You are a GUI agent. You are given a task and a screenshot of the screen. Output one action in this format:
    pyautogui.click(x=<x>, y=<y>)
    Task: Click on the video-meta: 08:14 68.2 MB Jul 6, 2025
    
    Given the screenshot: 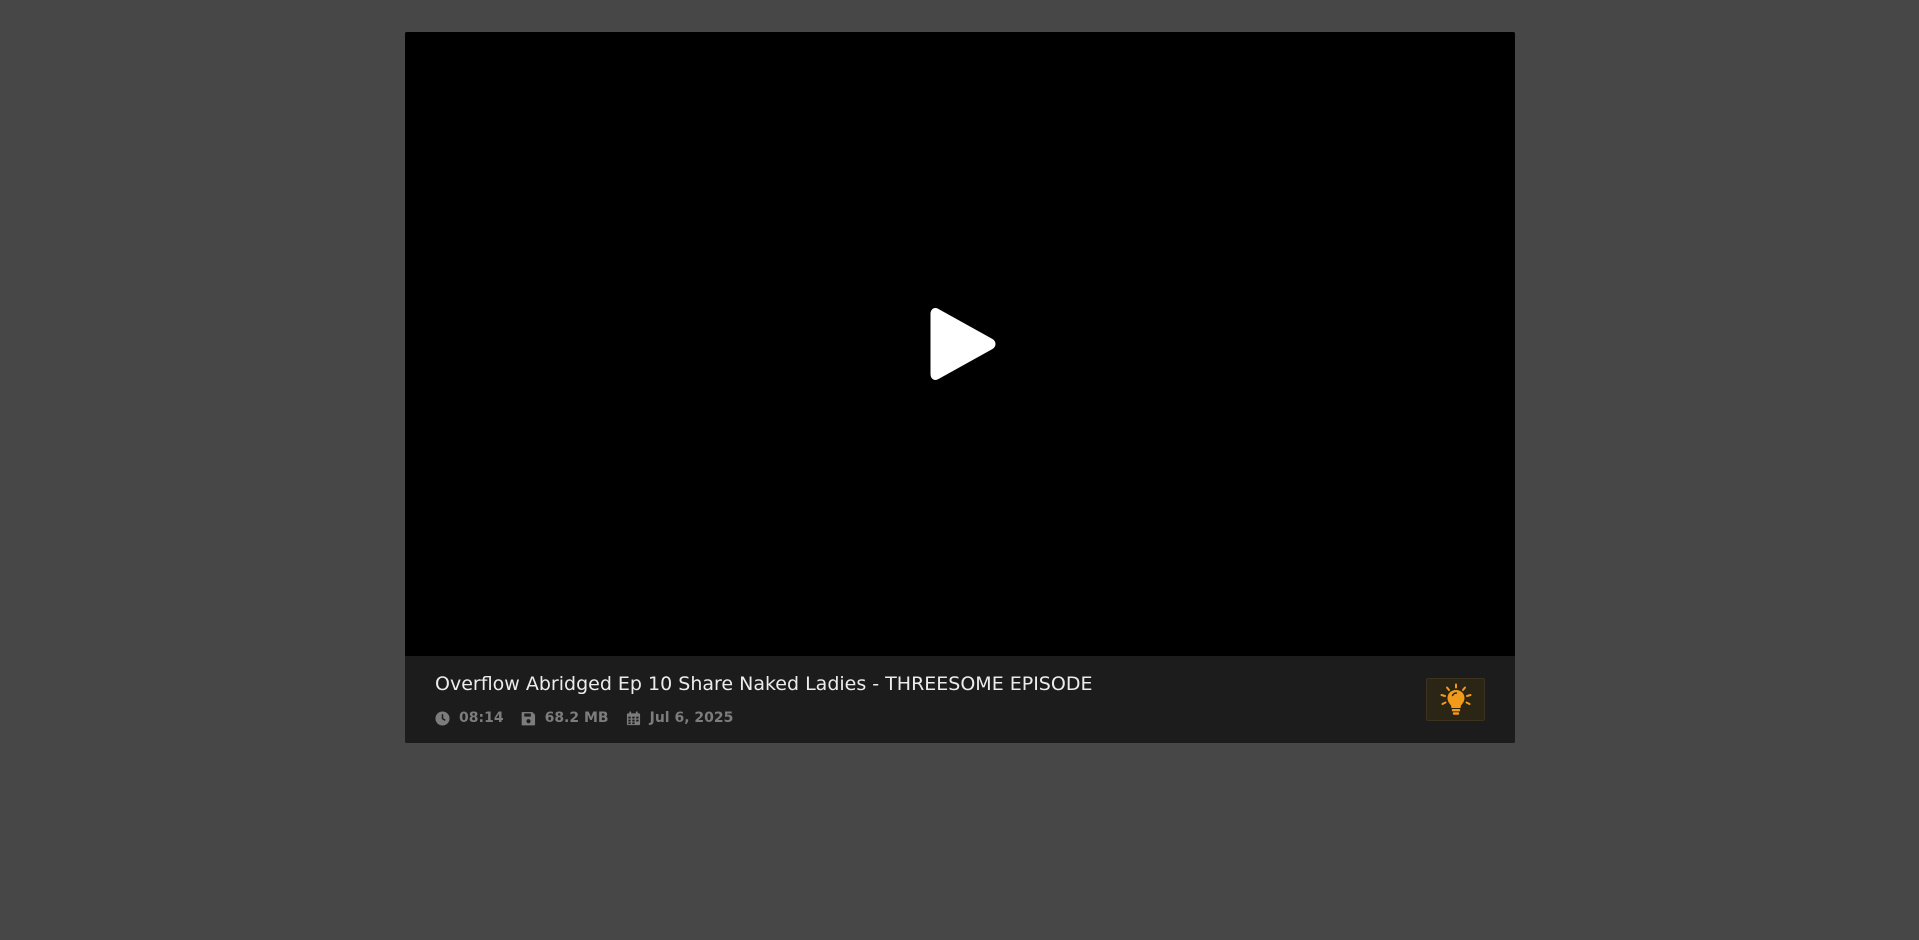 What is the action you would take?
    pyautogui.click(x=592, y=718)
    